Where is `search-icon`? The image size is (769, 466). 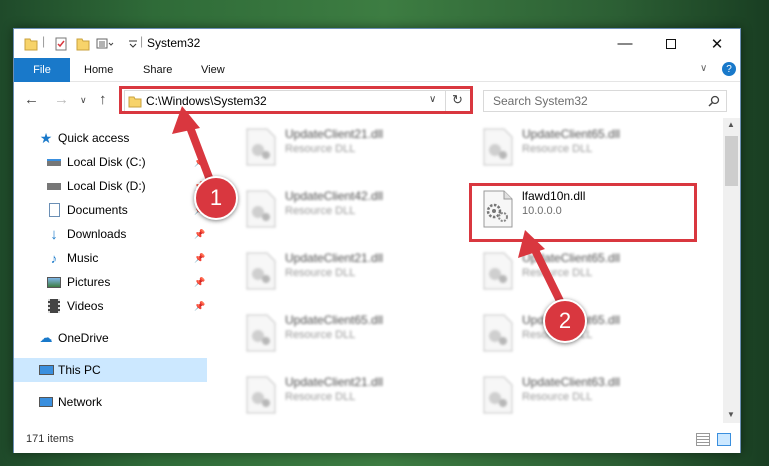
search-icon is located at coordinates (714, 101).